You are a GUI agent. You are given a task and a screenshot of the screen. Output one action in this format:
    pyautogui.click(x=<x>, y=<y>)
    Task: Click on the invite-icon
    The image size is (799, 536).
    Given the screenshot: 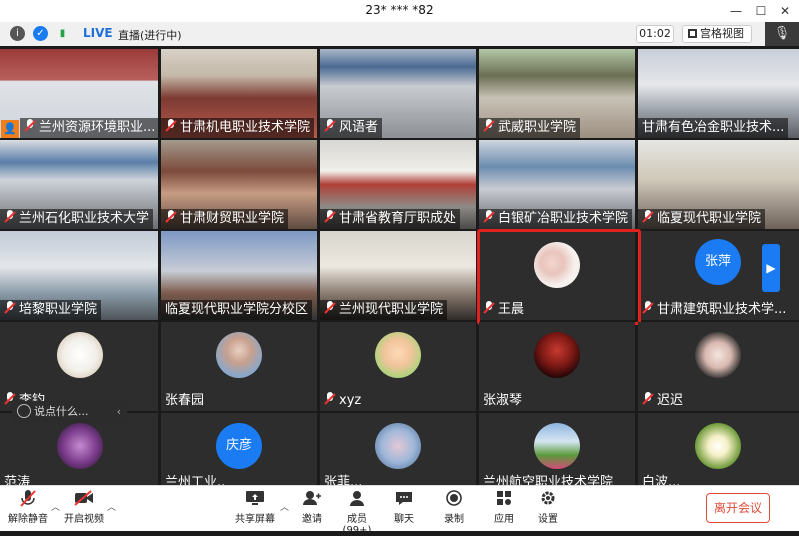 What is the action you would take?
    pyautogui.click(x=312, y=499)
    